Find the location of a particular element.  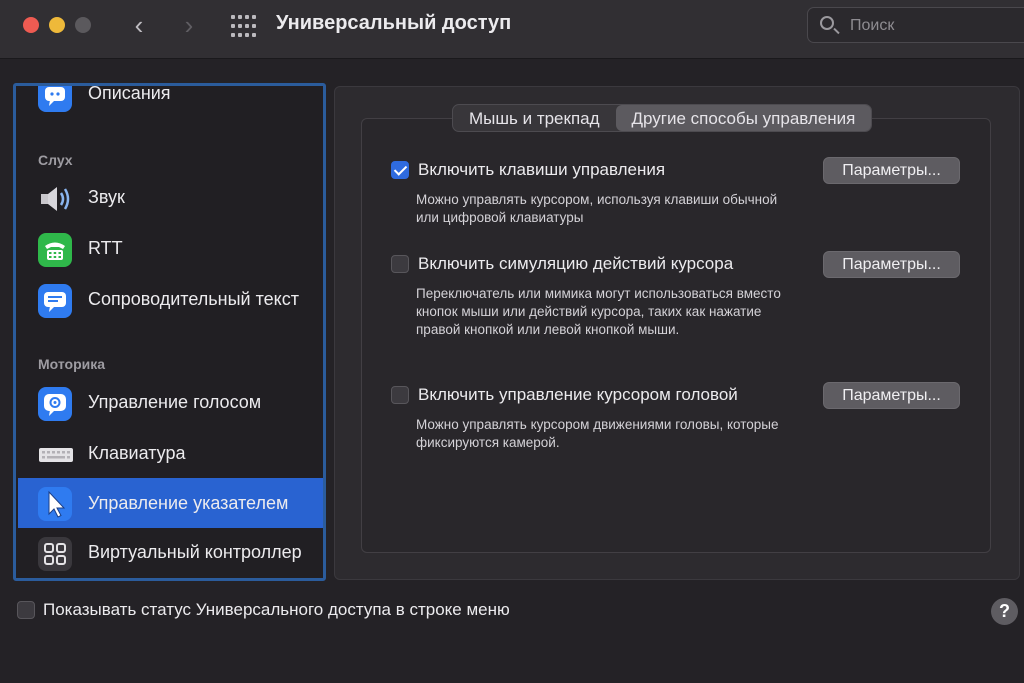

sidebar-item-label: Описания is located at coordinates (129, 93).